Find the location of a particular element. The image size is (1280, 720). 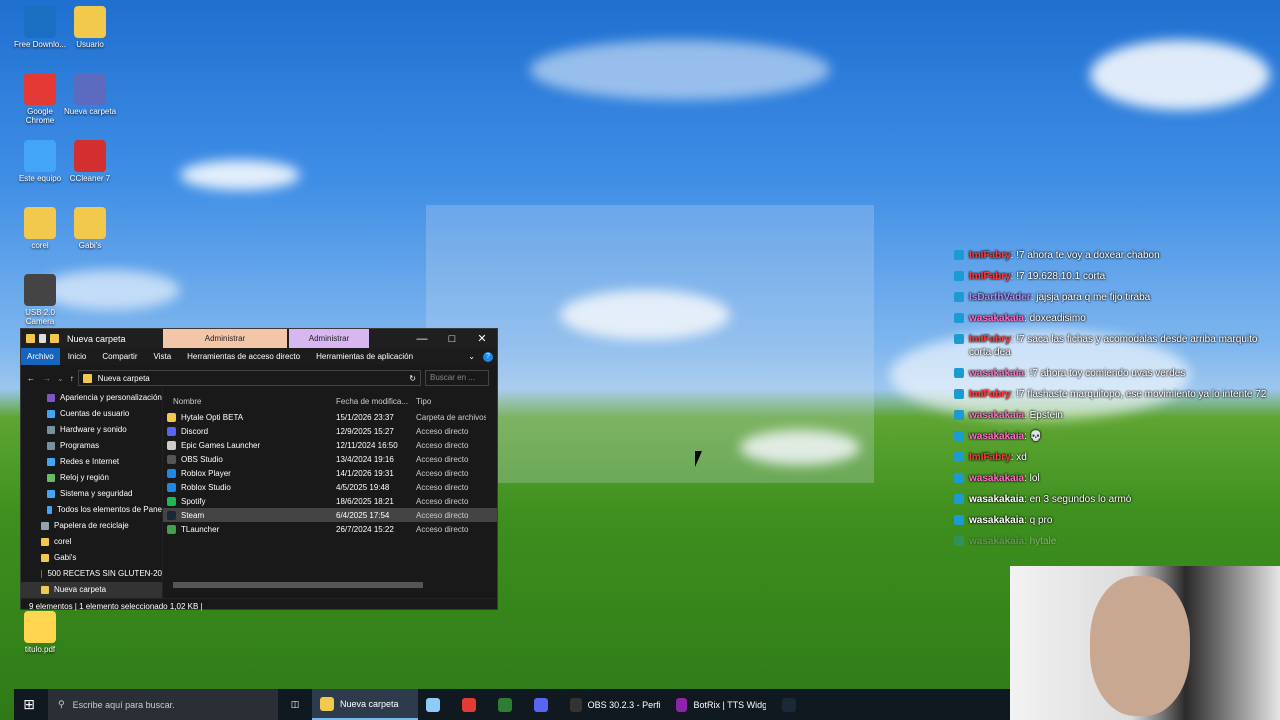

chat-text: : lol is located at coordinates (1032, 478).